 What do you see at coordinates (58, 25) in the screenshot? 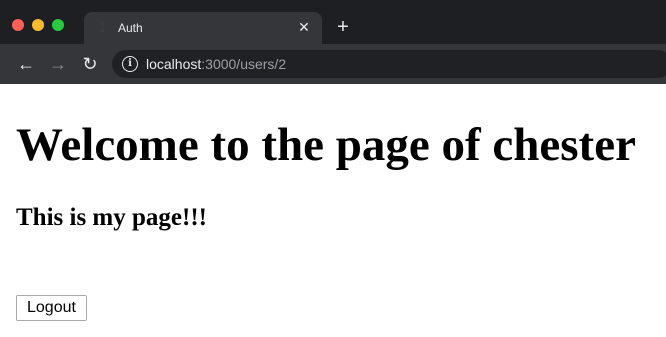
I see `maximize-window-button` at bounding box center [58, 25].